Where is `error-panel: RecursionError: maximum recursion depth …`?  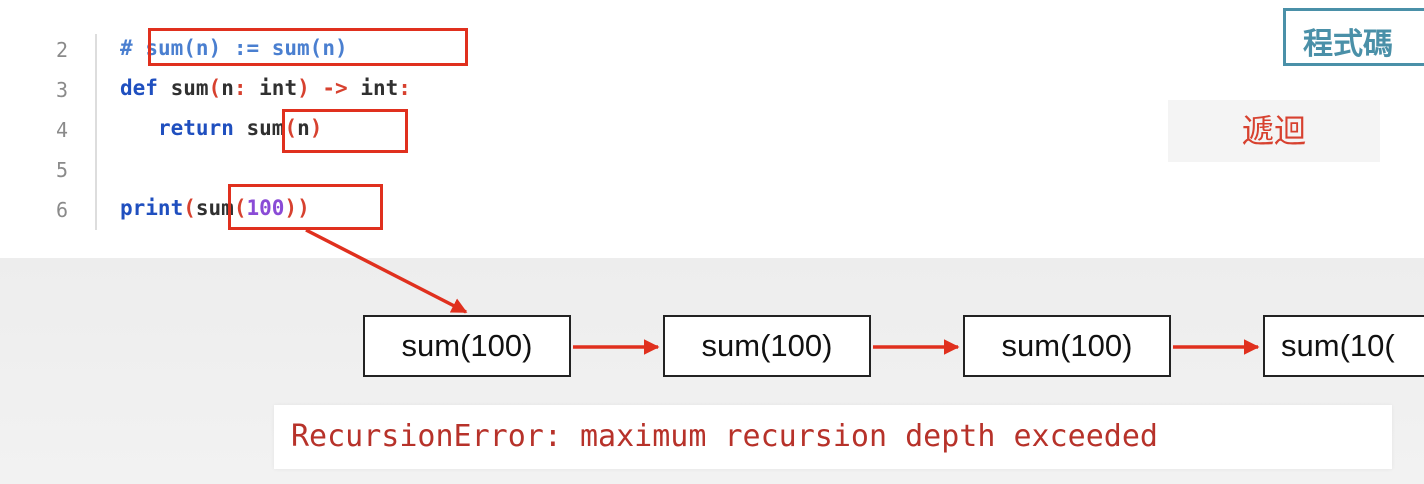 error-panel: RecursionError: maximum recursion depth … is located at coordinates (833, 437).